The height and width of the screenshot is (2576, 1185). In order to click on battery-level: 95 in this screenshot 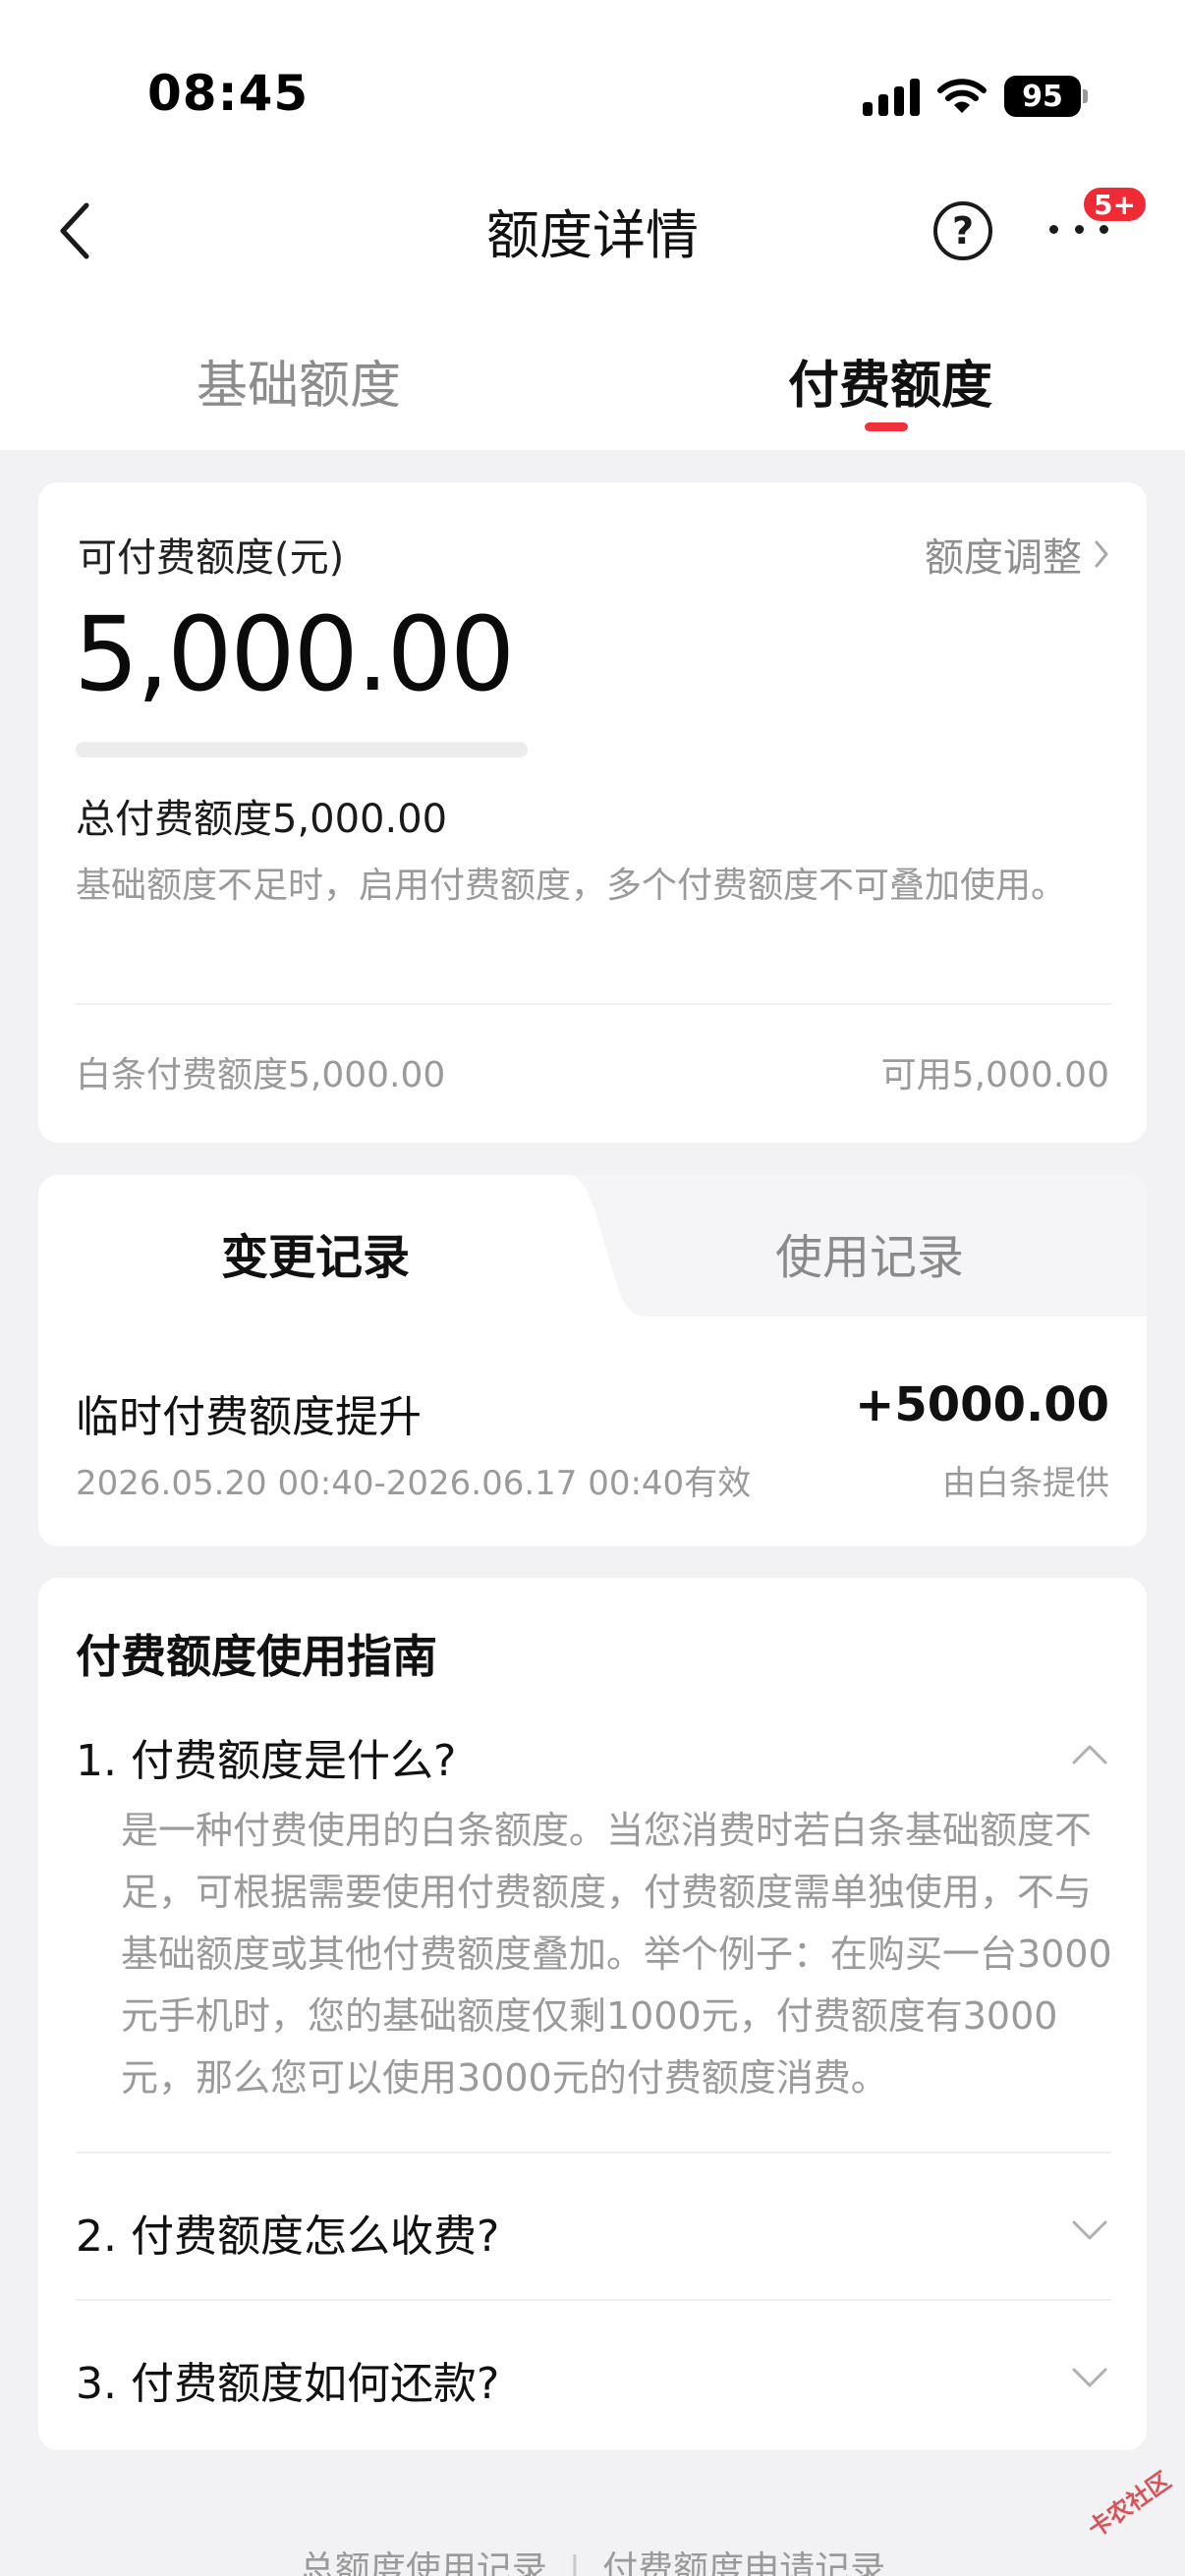, I will do `click(1042, 96)`.